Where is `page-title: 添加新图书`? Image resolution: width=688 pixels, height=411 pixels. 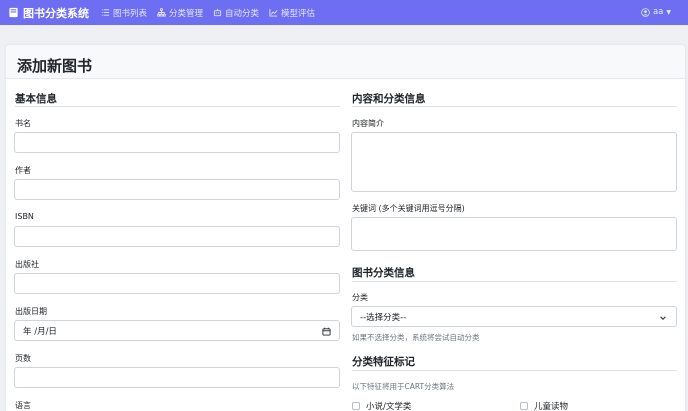 page-title: 添加新图书 is located at coordinates (55, 66).